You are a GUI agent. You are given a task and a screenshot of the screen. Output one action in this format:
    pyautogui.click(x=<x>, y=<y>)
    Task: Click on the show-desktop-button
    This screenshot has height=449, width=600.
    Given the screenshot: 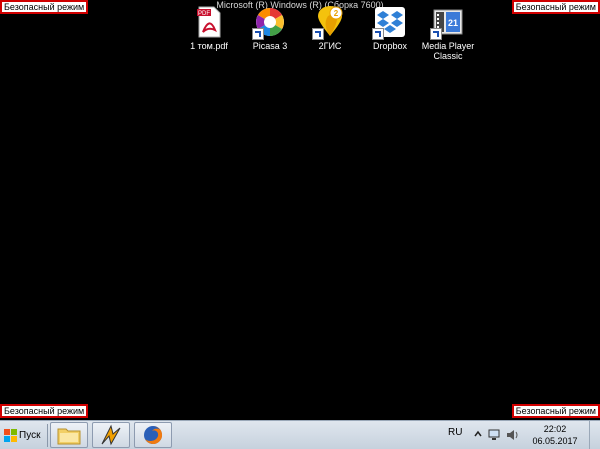 What is the action you would take?
    pyautogui.click(x=594, y=435)
    